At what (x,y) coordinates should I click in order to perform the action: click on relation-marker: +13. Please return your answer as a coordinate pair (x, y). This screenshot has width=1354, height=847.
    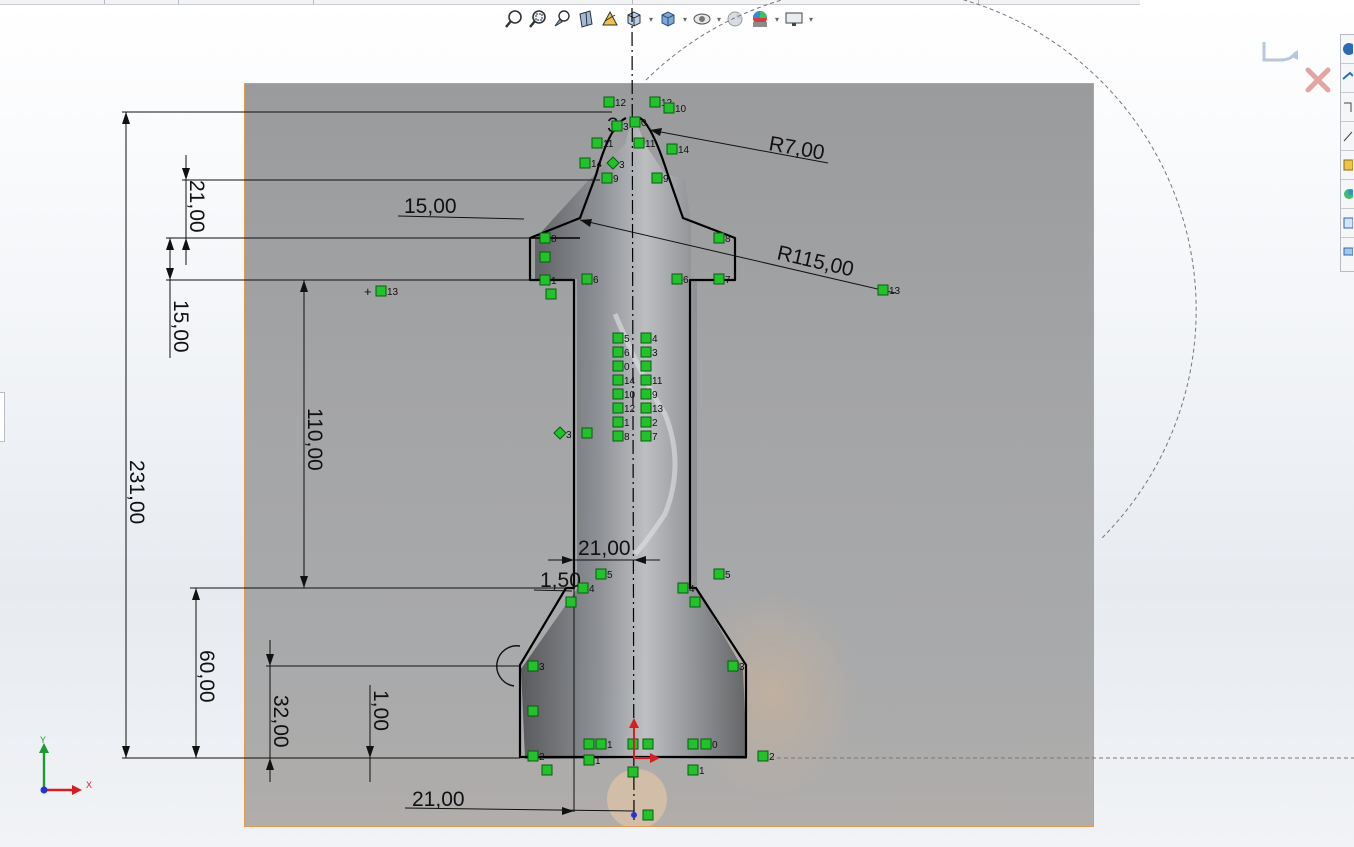
    Looking at the image, I should click on (381, 291).